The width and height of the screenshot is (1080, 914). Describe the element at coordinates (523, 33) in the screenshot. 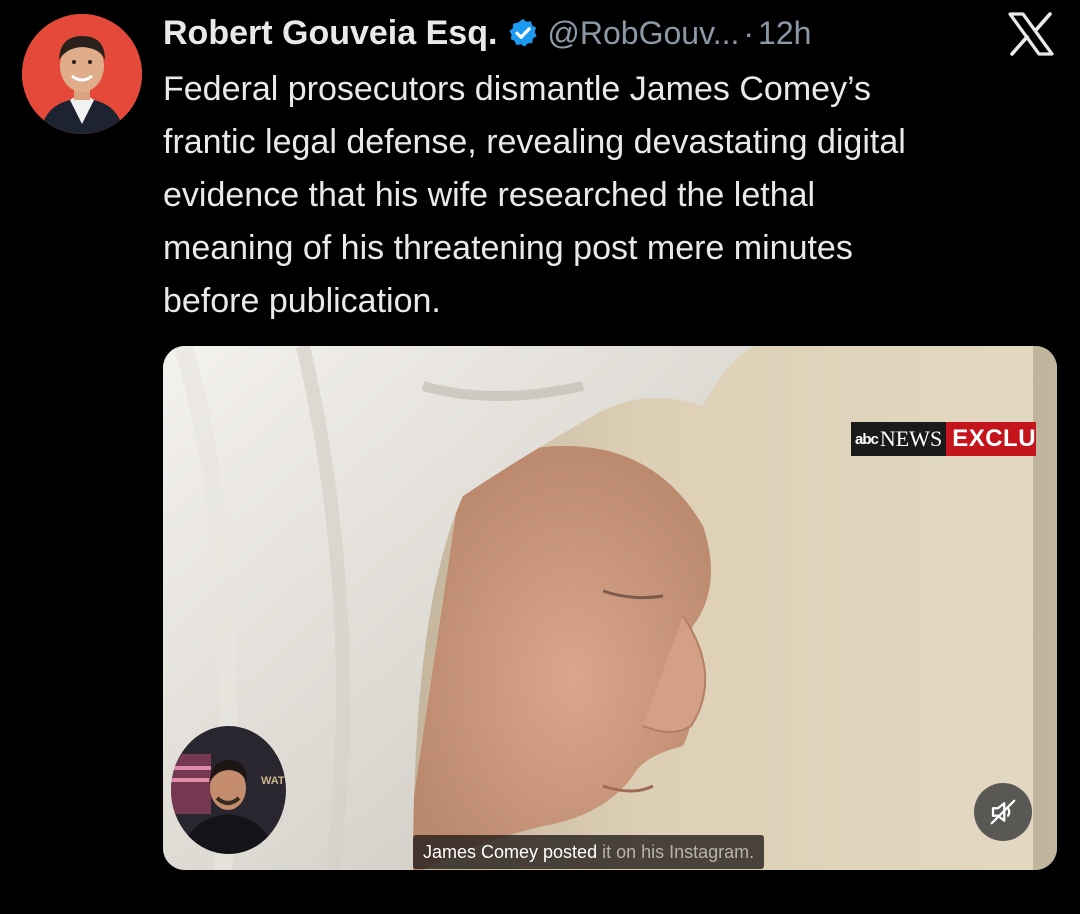

I see `verified-badge-icon` at that location.